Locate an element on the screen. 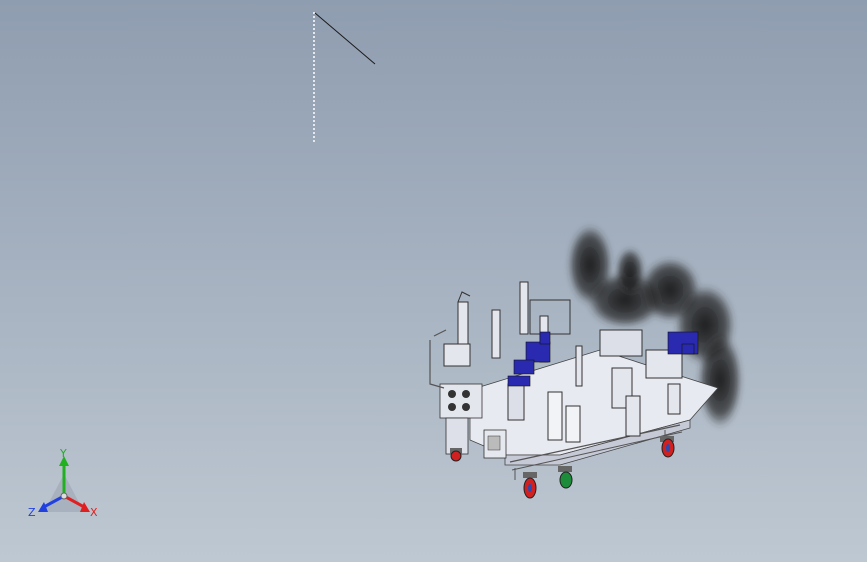 This screenshot has width=867, height=562. y-axis-label: Y is located at coordinates (63, 453).